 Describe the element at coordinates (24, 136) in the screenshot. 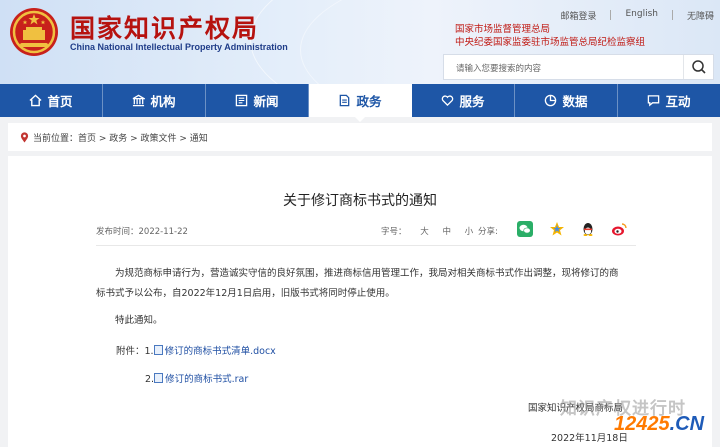

I see `location-pin-icon` at that location.